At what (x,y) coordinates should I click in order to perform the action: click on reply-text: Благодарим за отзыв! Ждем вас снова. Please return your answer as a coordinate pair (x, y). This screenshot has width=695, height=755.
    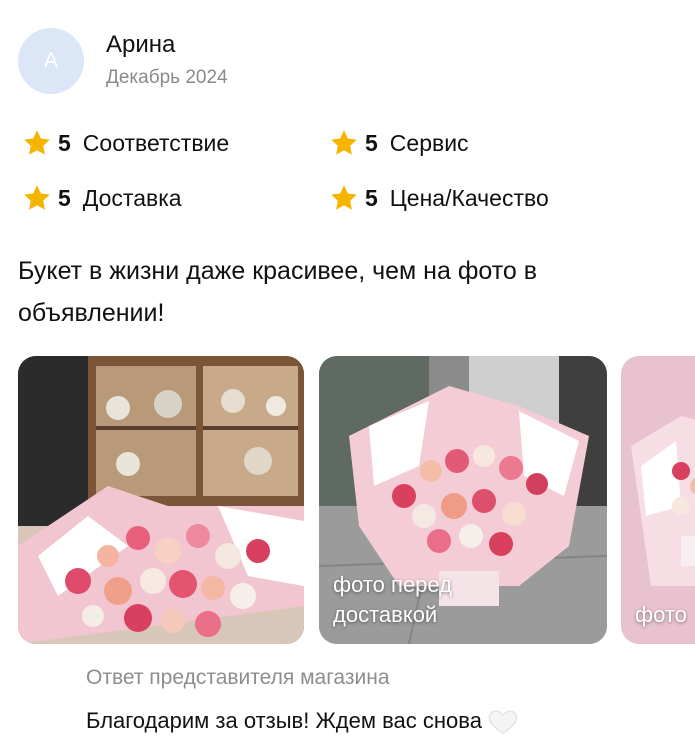
    Looking at the image, I should click on (284, 720).